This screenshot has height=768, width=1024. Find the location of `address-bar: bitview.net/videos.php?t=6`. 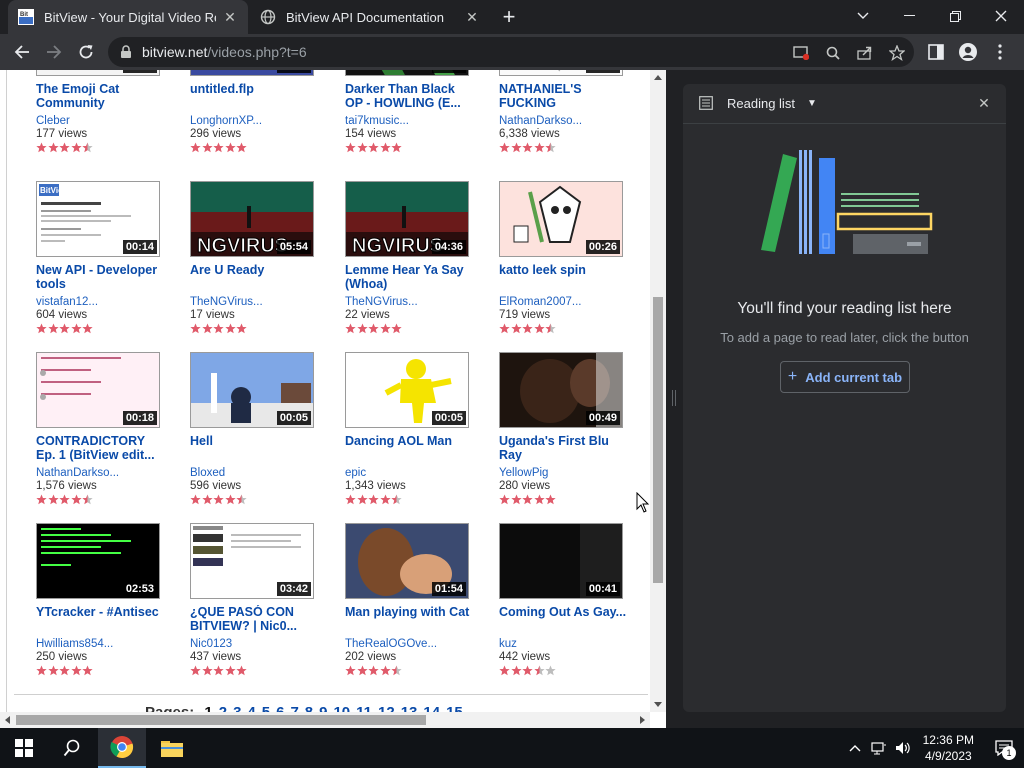

address-bar: bitview.net/videos.php?t=6 is located at coordinates (511, 52).